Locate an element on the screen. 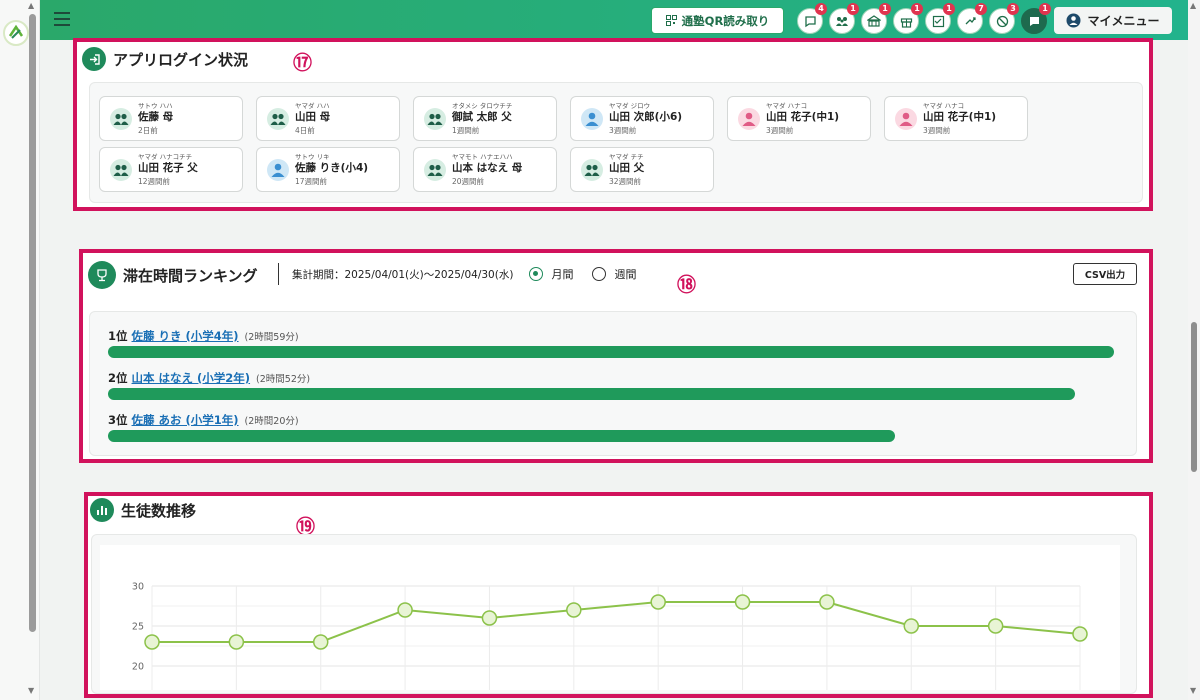  family-button: 1 is located at coordinates (844, 18).